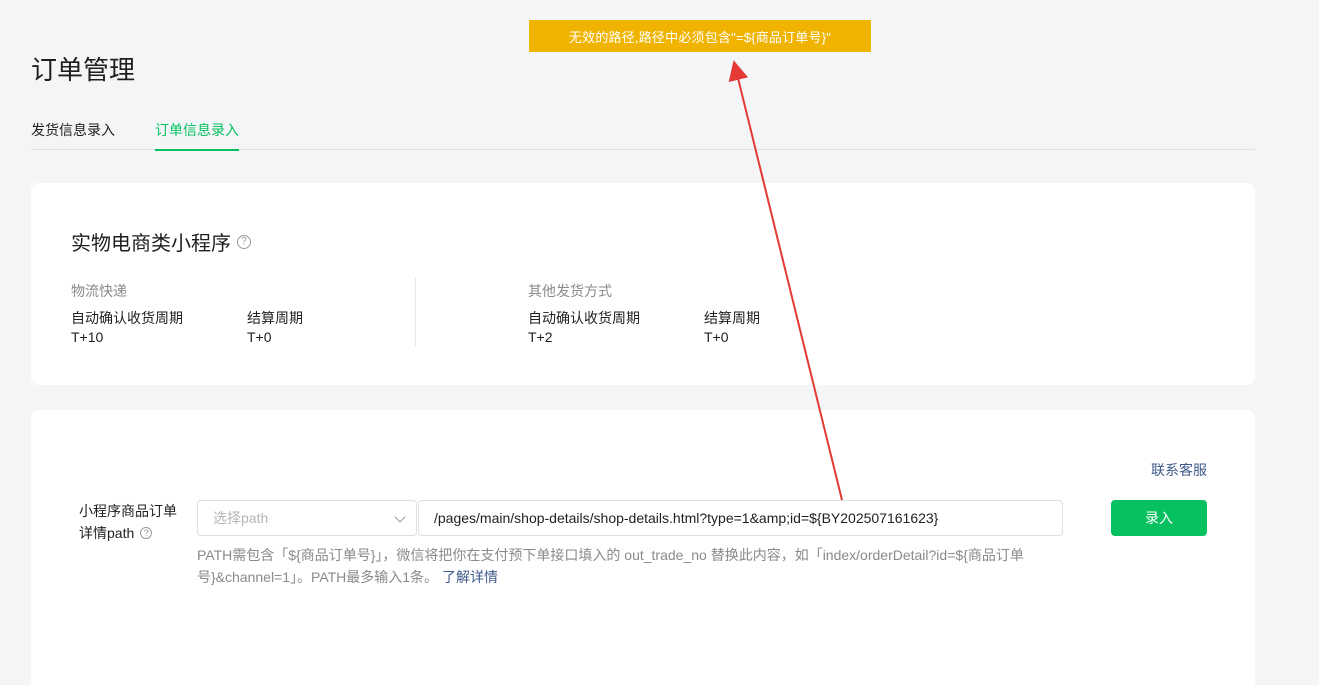  Describe the element at coordinates (415, 312) in the screenshot. I see `divider` at that location.